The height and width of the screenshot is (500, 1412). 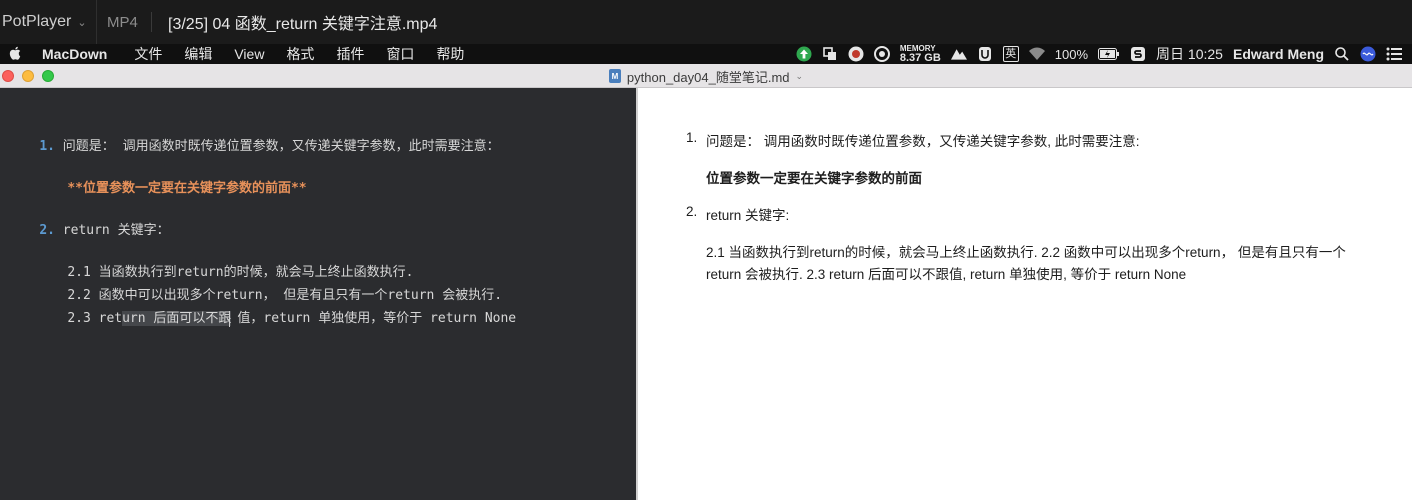 I want to click on preview-item-1: 问题是： 调用函数时既传递位置参数，又传递关键字参数, 此时需要注意:, so click(x=923, y=141).